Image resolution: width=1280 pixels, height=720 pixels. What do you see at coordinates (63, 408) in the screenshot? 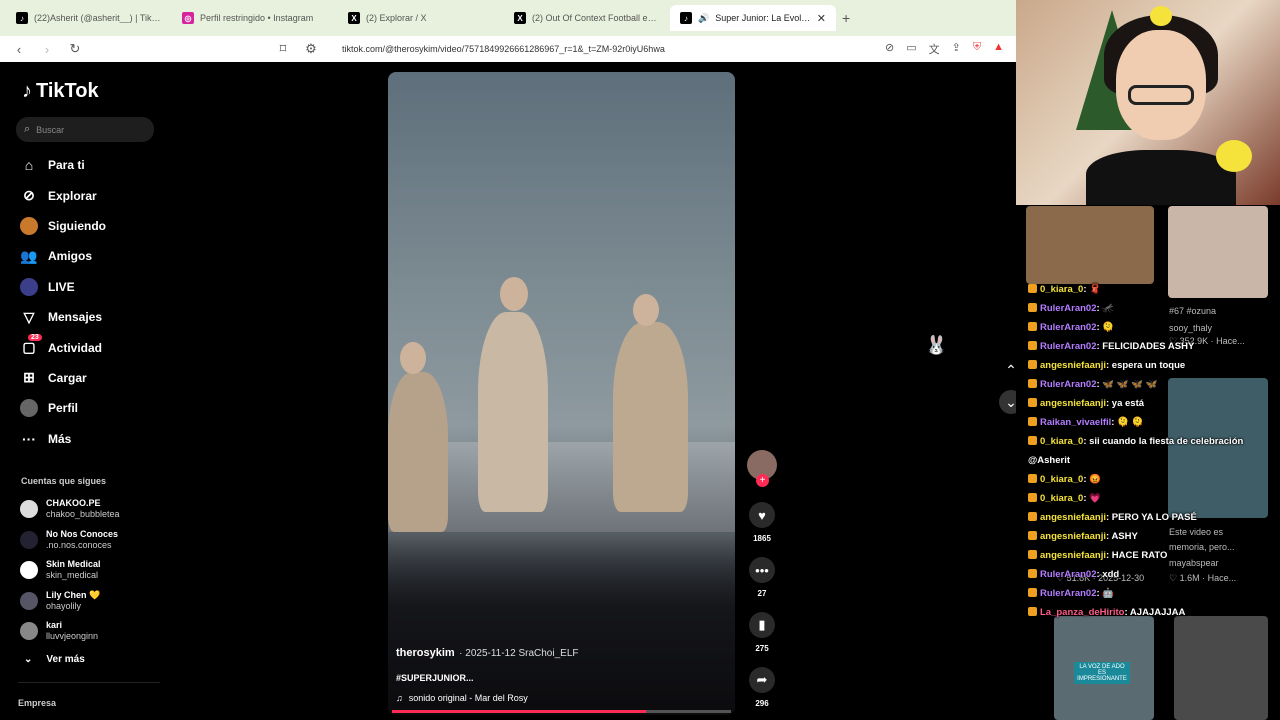
I see `nav-perfil: Perfil` at bounding box center [63, 408].